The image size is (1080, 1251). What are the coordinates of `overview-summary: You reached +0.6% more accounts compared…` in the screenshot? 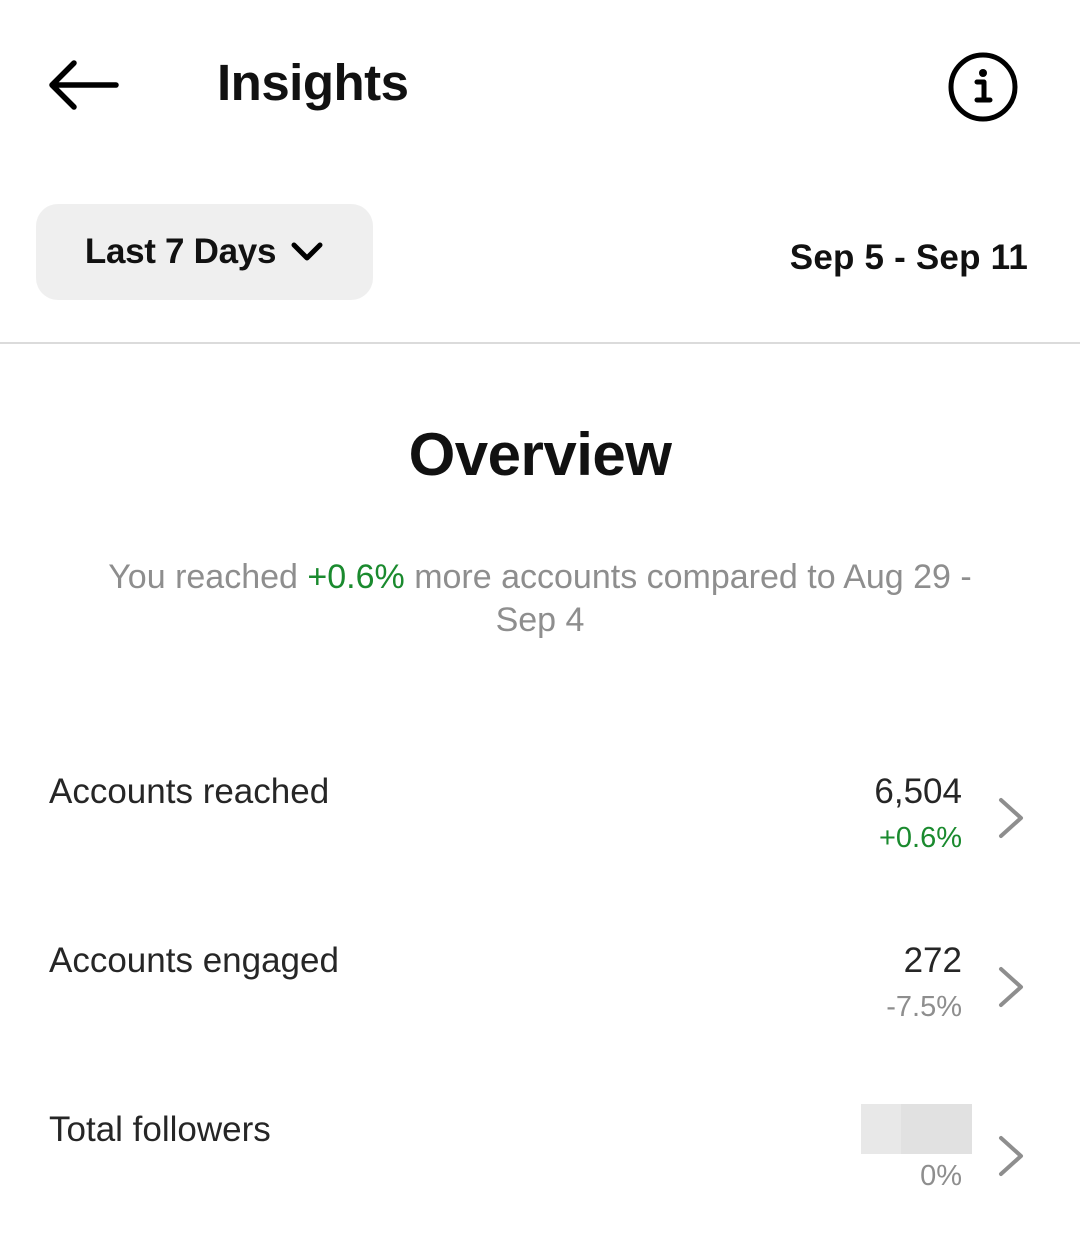 It's located at (540, 599).